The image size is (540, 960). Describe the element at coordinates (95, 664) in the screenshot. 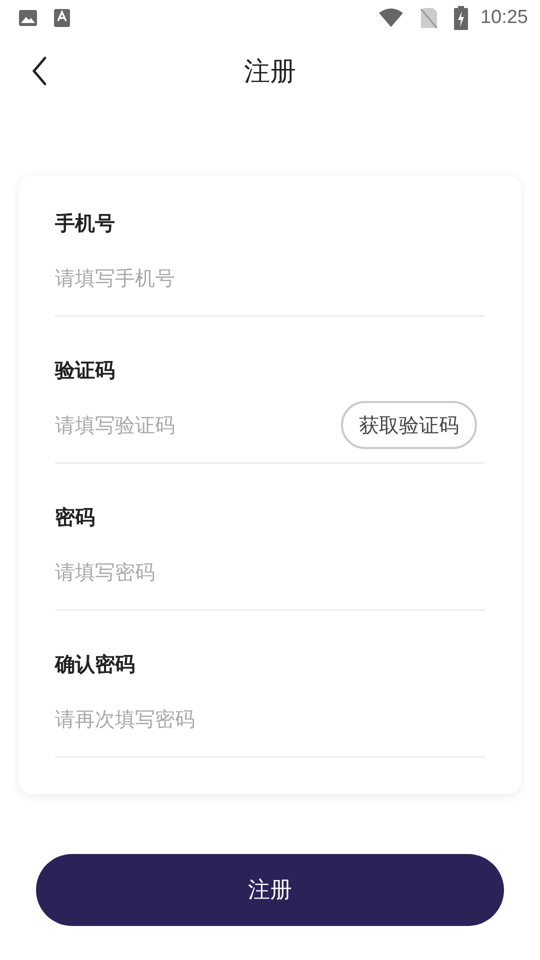

I see `field-label: 确认密码` at that location.